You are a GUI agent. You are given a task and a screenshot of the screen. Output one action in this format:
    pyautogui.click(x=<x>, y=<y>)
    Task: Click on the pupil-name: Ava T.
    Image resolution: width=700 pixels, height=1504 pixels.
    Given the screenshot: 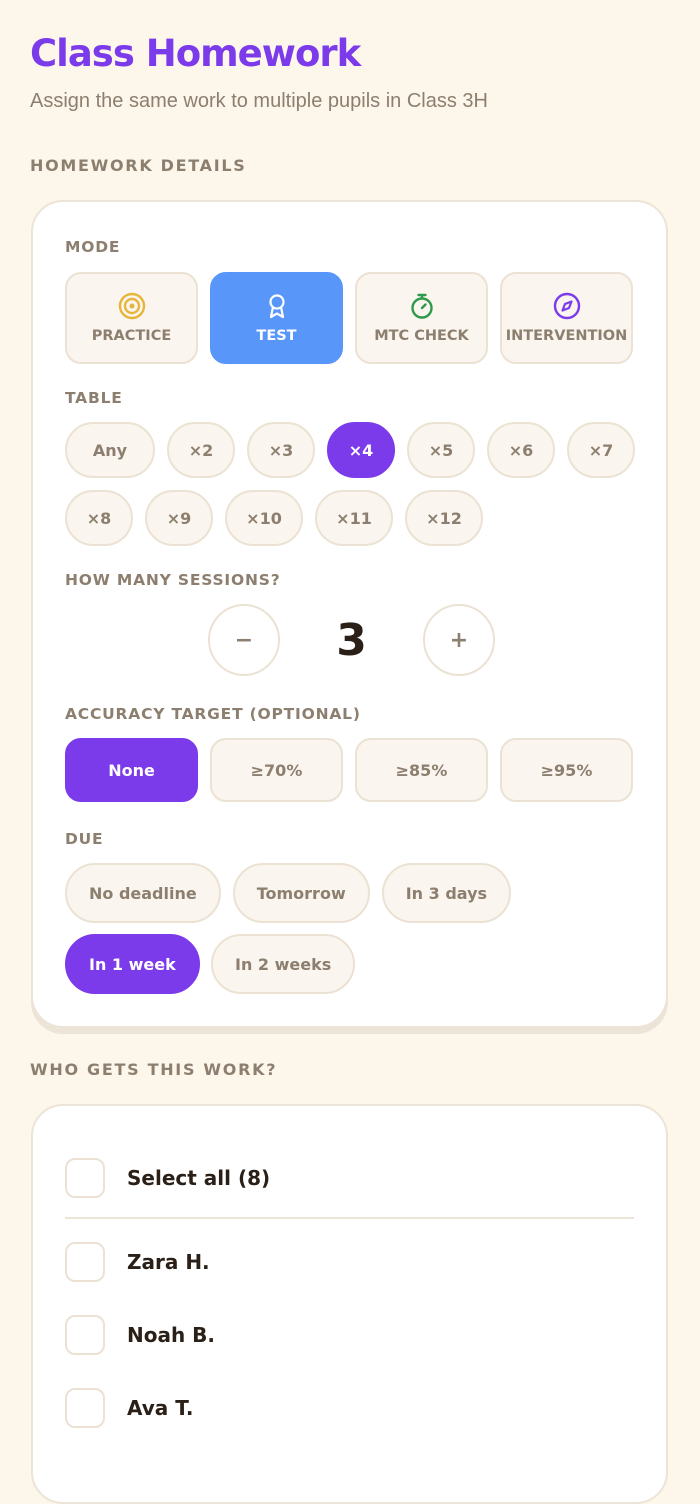 What is the action you would take?
    pyautogui.click(x=160, y=1408)
    